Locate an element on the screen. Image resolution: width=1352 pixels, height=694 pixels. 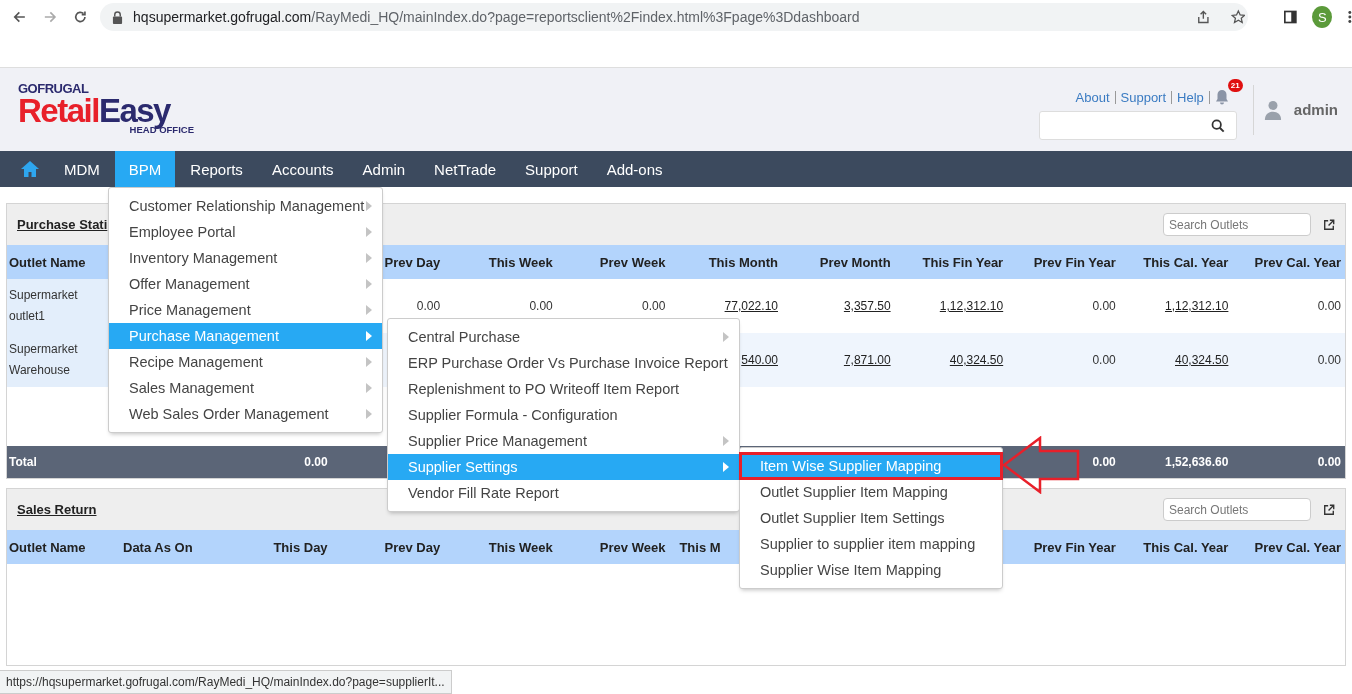
nav-tab: Admin is located at coordinates (384, 169).